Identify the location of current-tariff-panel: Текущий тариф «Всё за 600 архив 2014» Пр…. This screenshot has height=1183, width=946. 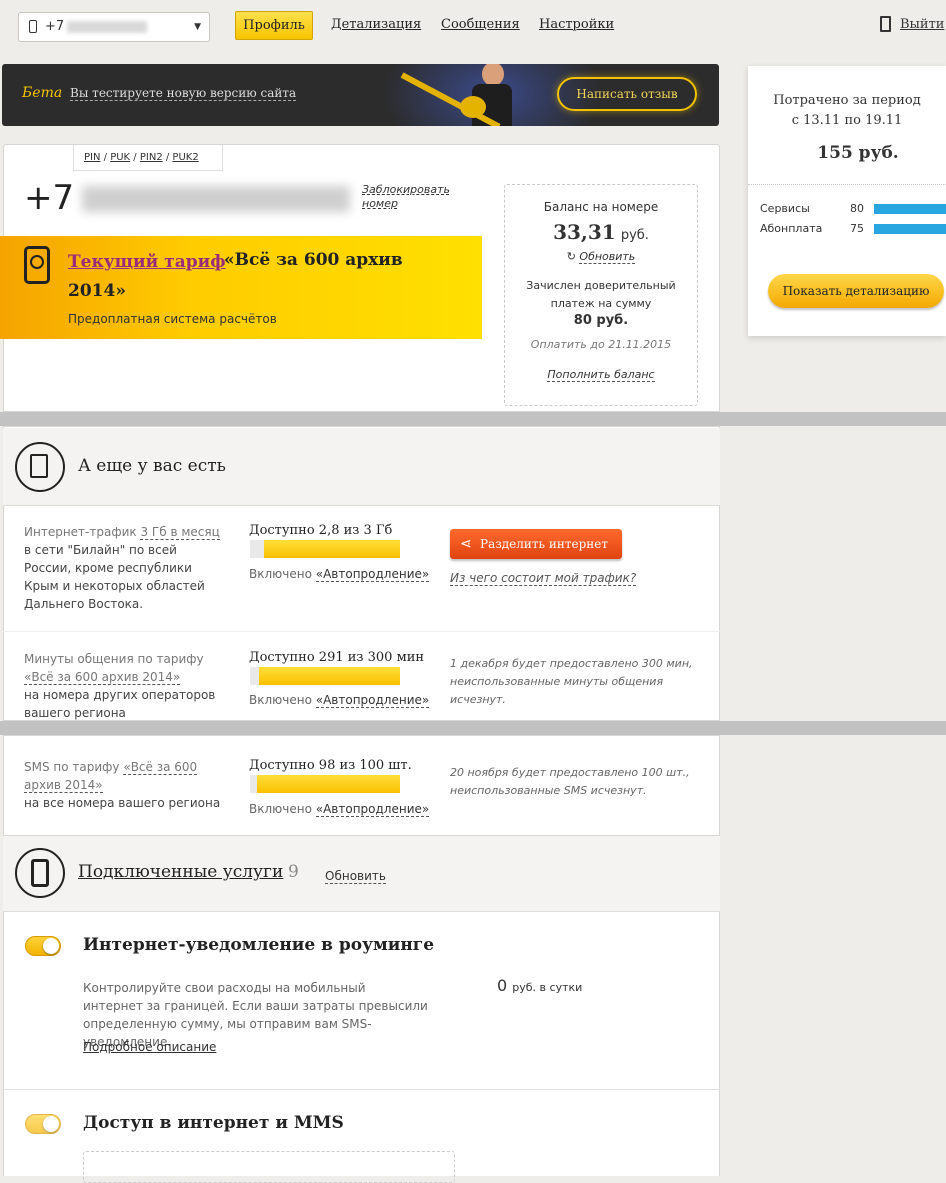
(241, 287).